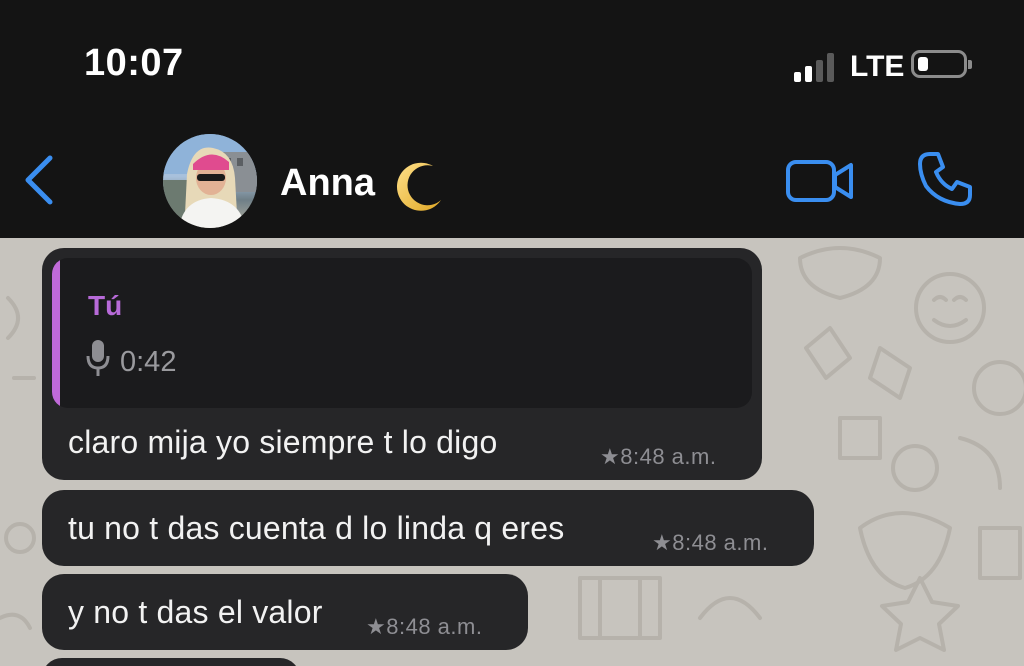 The image size is (1024, 666). What do you see at coordinates (877, 66) in the screenshot?
I see `network-type: LTE` at bounding box center [877, 66].